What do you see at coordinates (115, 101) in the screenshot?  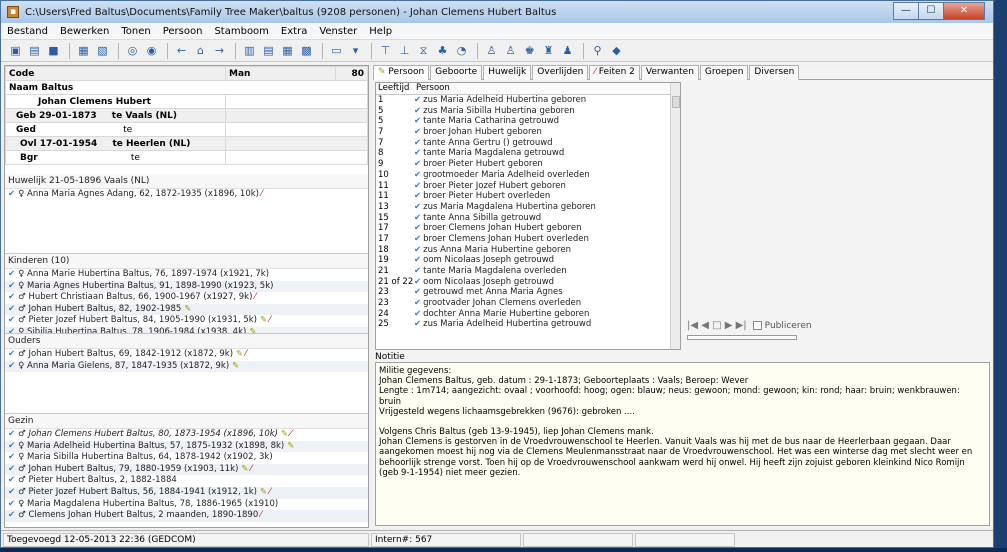 I see `given-names-field: Johan Clemens Hubert` at bounding box center [115, 101].